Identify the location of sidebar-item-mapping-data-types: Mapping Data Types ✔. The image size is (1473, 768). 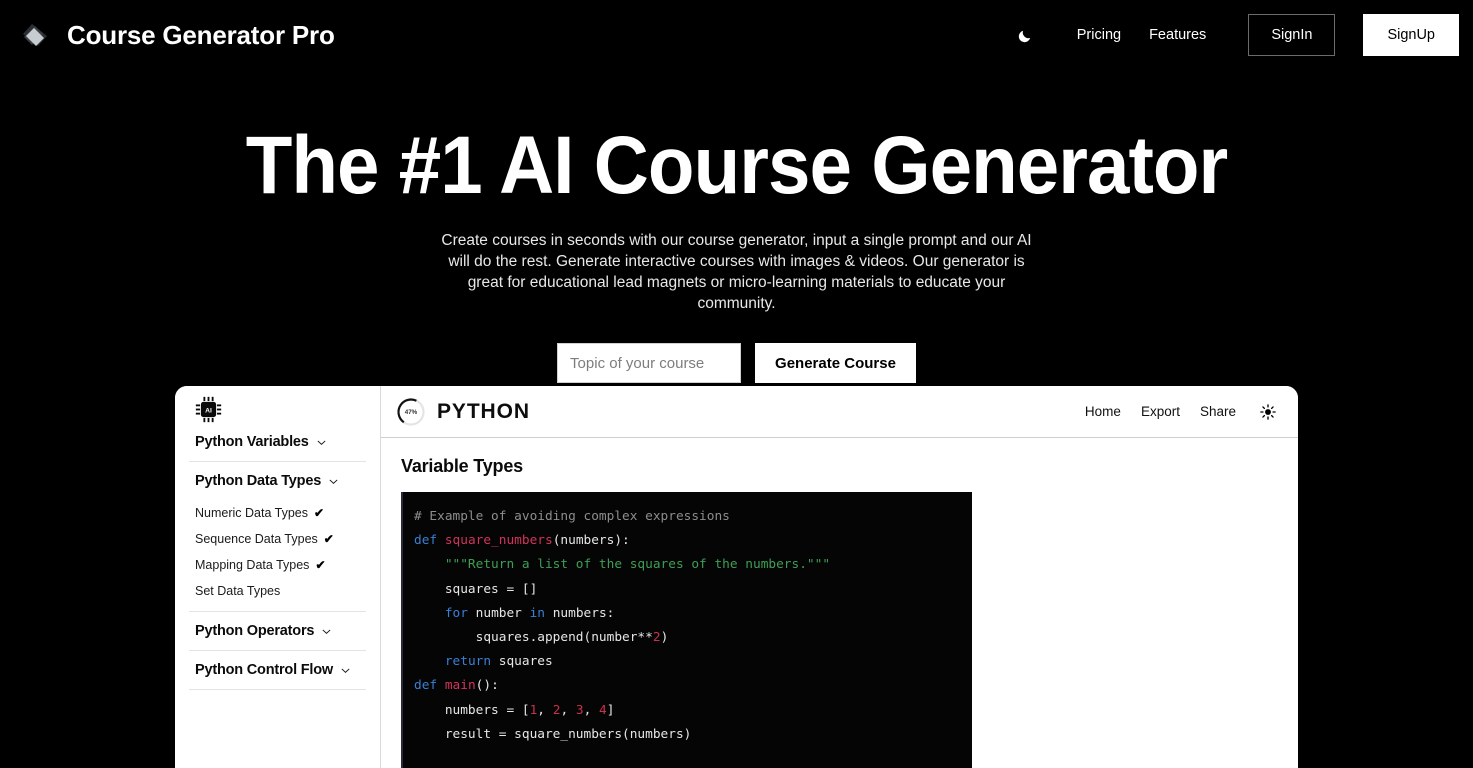
(277, 565).